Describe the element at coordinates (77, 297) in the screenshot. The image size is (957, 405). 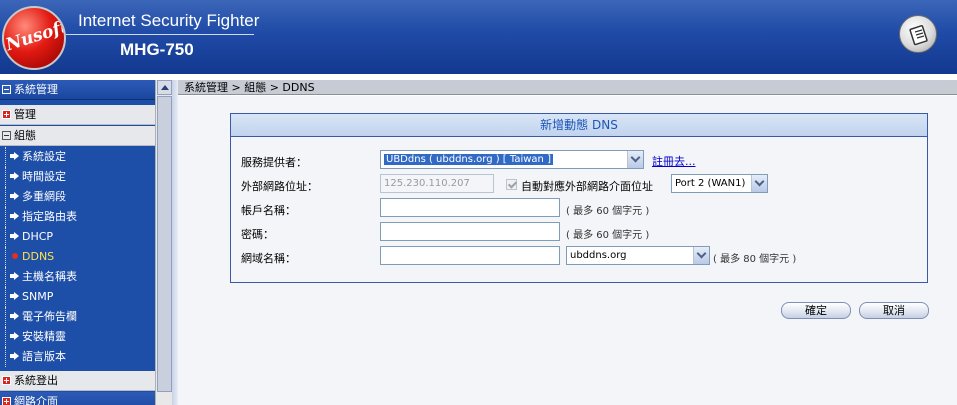
I see `sidebar-item-snmp: SNMP` at that location.